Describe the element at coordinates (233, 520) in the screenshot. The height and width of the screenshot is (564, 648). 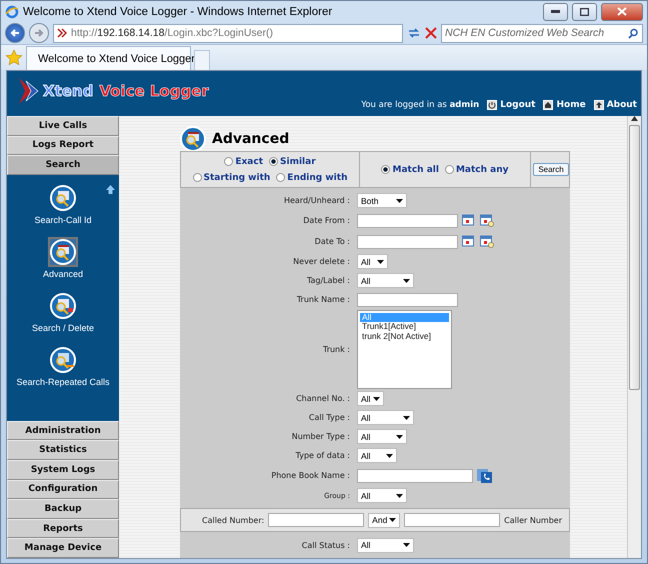
I see `field-label: Called Number:` at that location.